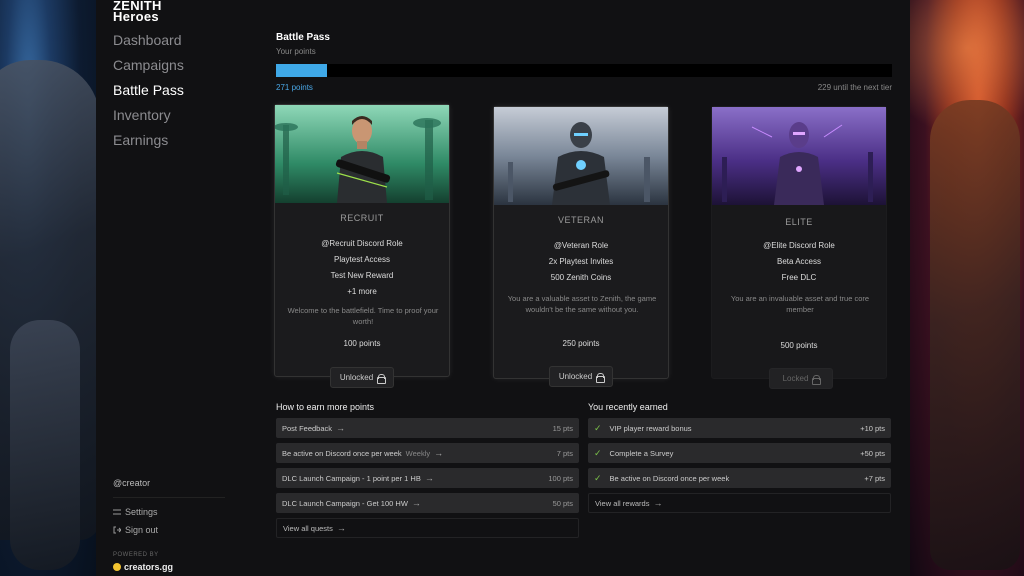 Image resolution: width=1024 pixels, height=576 pixels. What do you see at coordinates (148, 142) in the screenshot?
I see `nav-earnings: Earnings` at bounding box center [148, 142].